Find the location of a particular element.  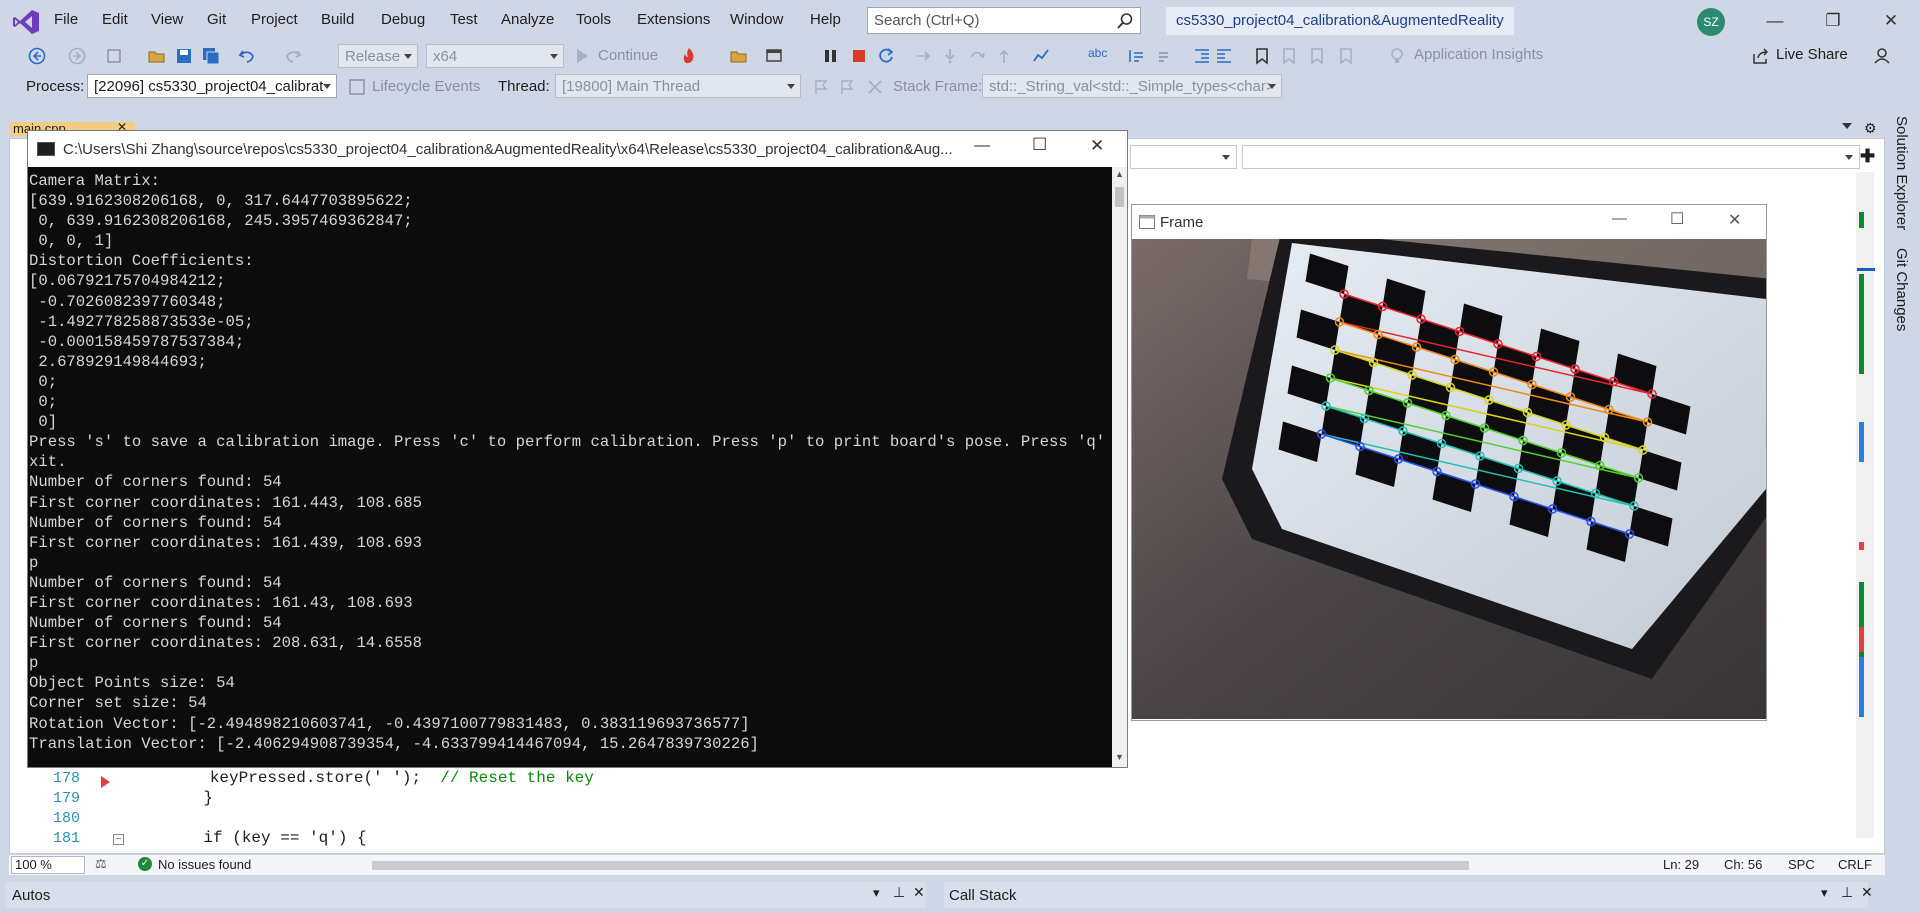

call-stack-close-icon: ✕ is located at coordinates (1867, 892).